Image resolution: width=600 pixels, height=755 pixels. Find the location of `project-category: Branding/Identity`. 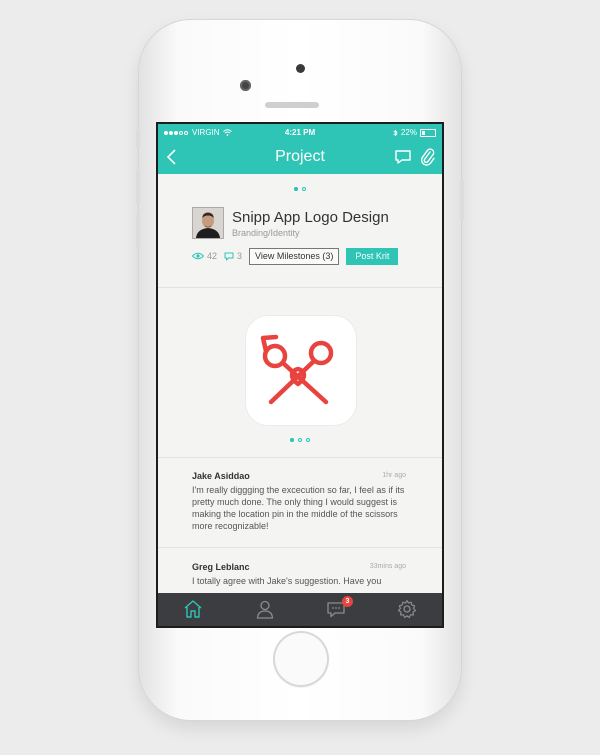

project-category: Branding/Identity is located at coordinates (266, 233).